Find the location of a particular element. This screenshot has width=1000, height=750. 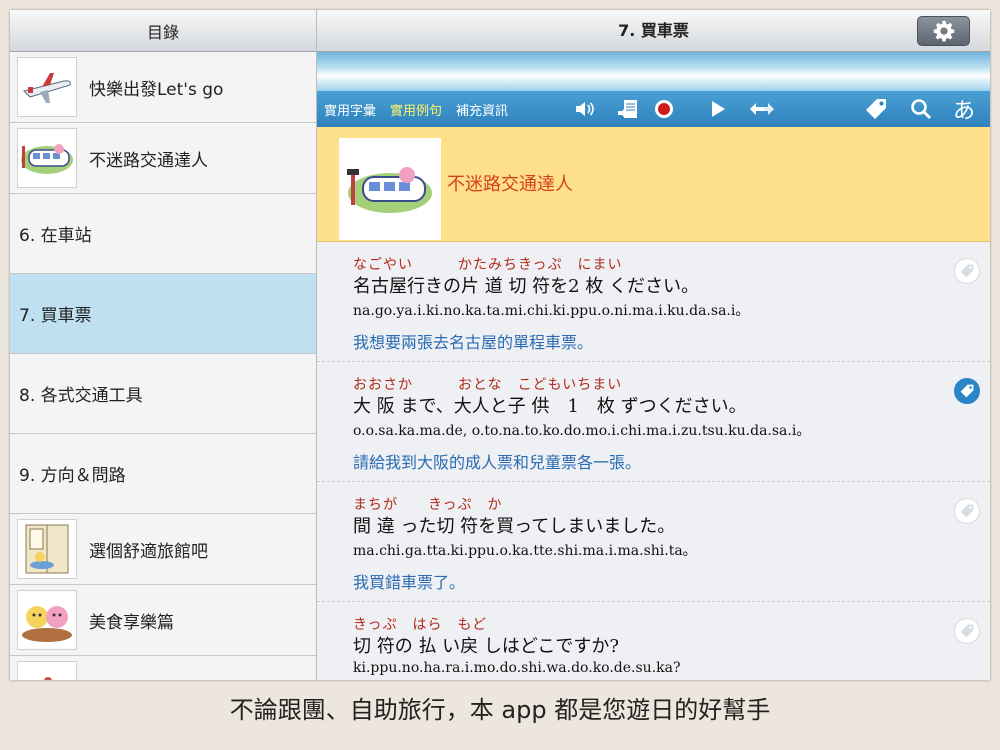

speaker-icon is located at coordinates (585, 109).